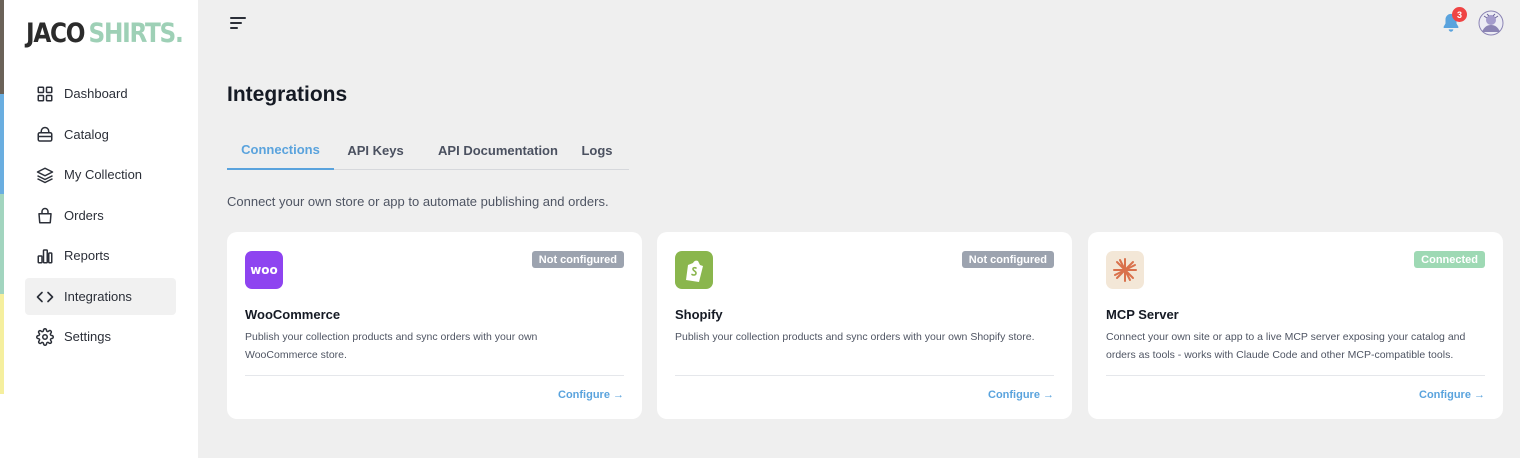 This screenshot has height=458, width=1520. I want to click on woo-logo-text: woo, so click(264, 270).